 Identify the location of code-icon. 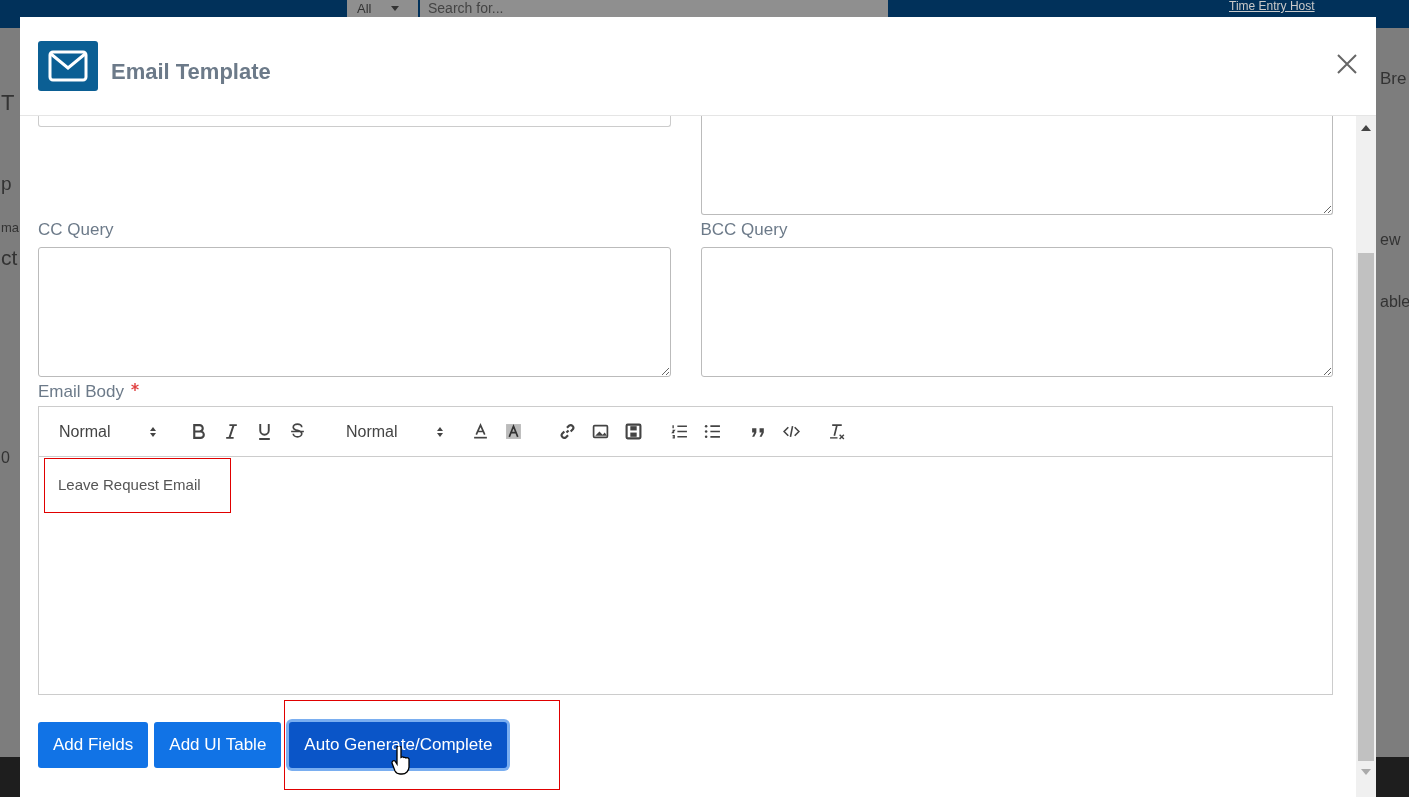
(791, 431).